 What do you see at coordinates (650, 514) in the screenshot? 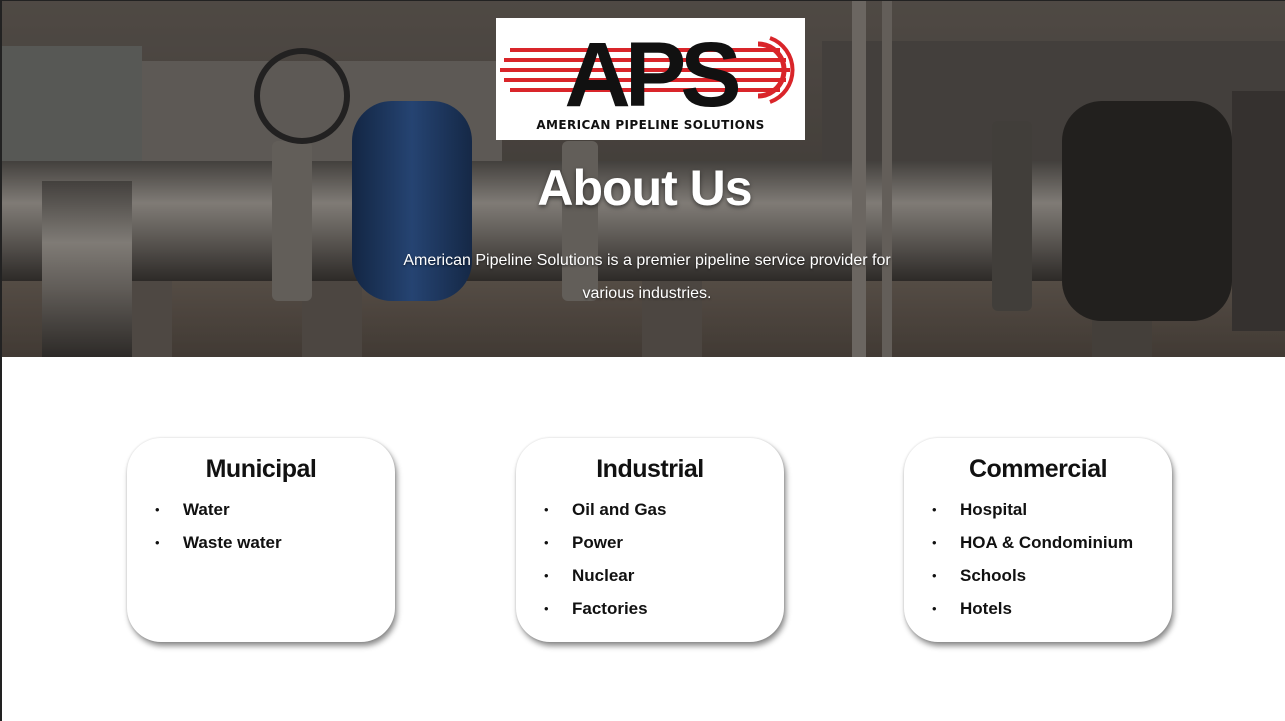
I see `list-item: • Oil and Gas` at bounding box center [650, 514].